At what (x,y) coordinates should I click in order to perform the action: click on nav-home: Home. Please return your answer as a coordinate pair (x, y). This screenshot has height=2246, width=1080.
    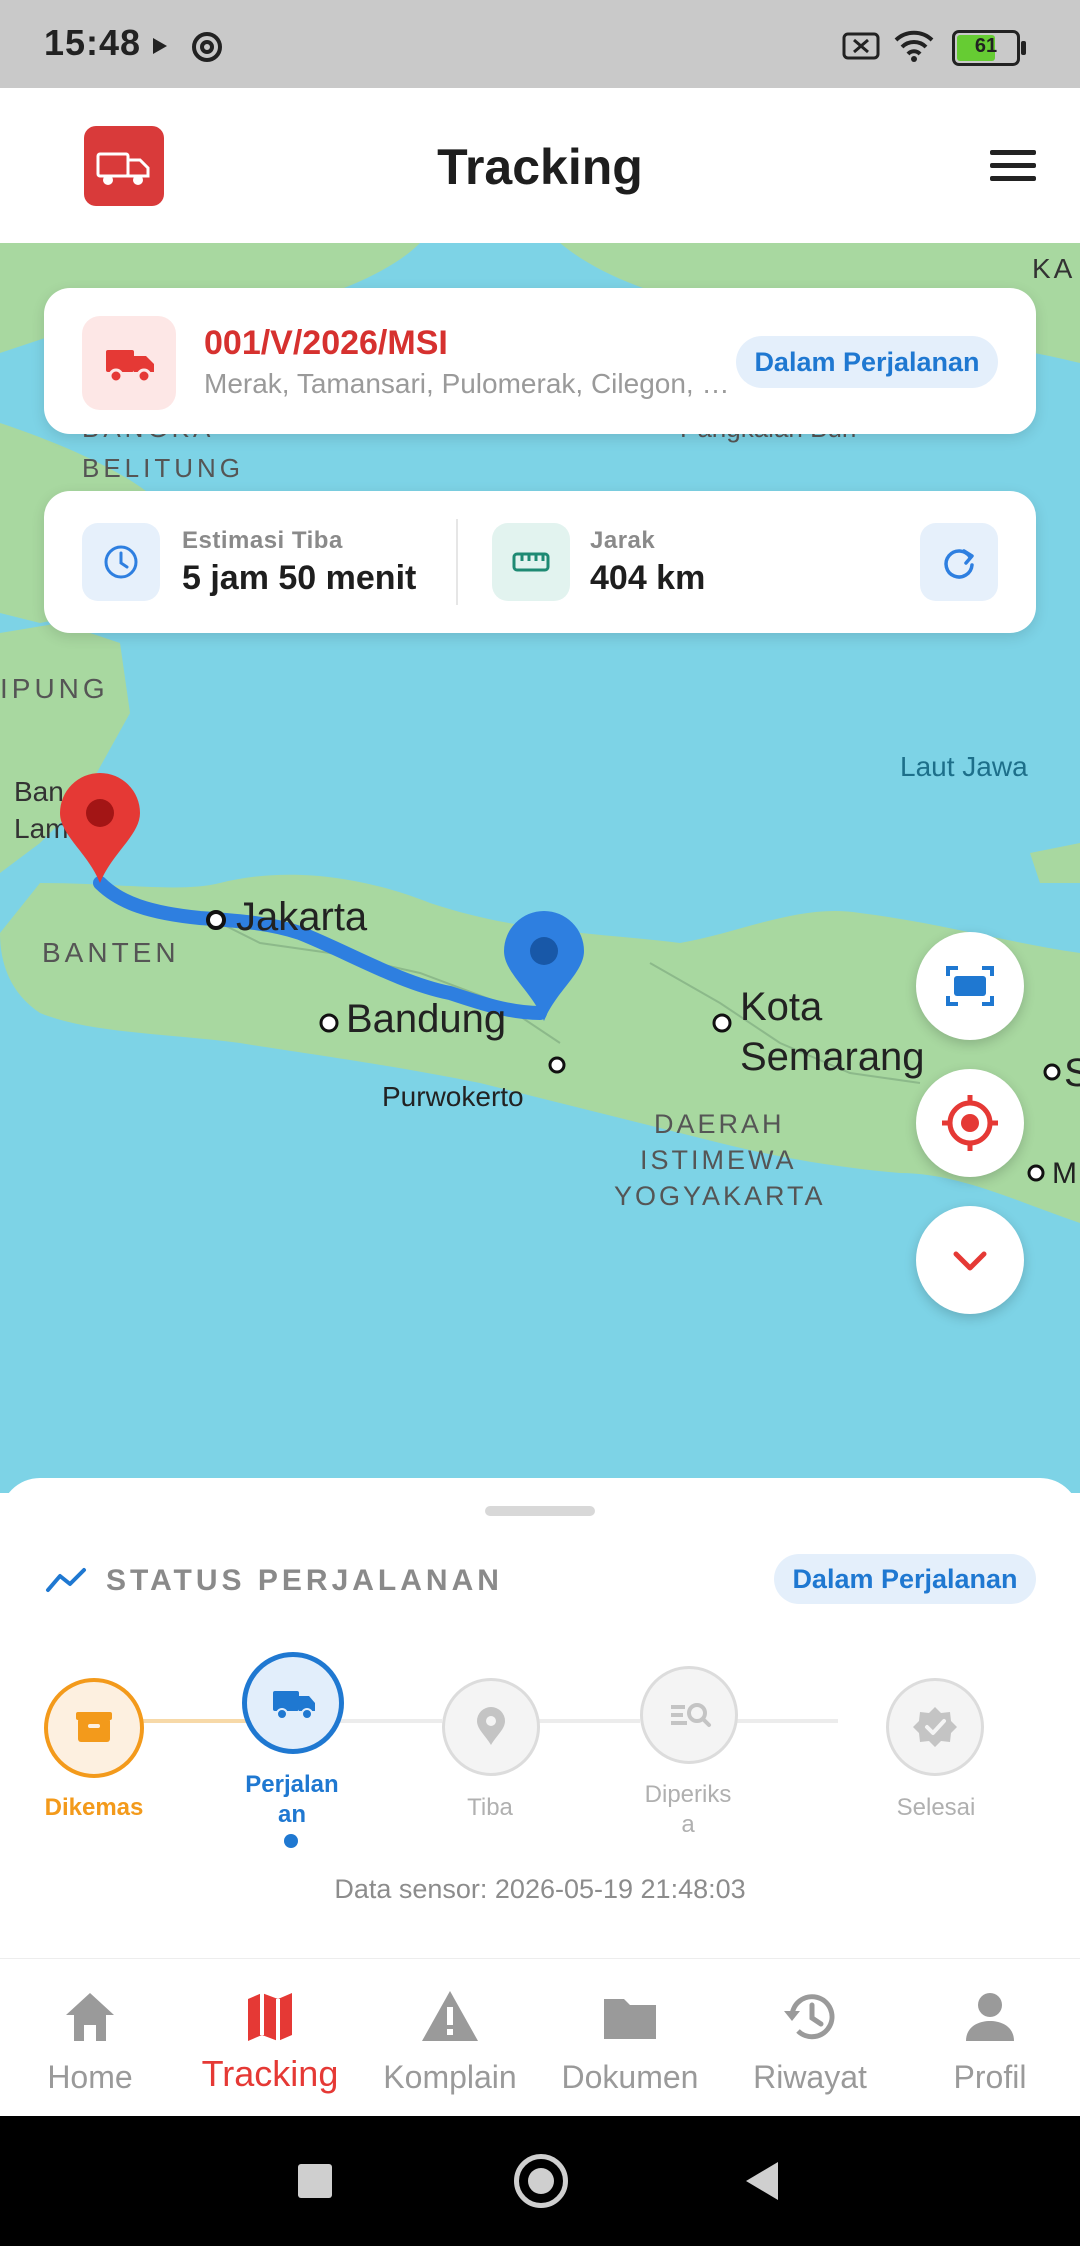
    Looking at the image, I should click on (90, 2038).